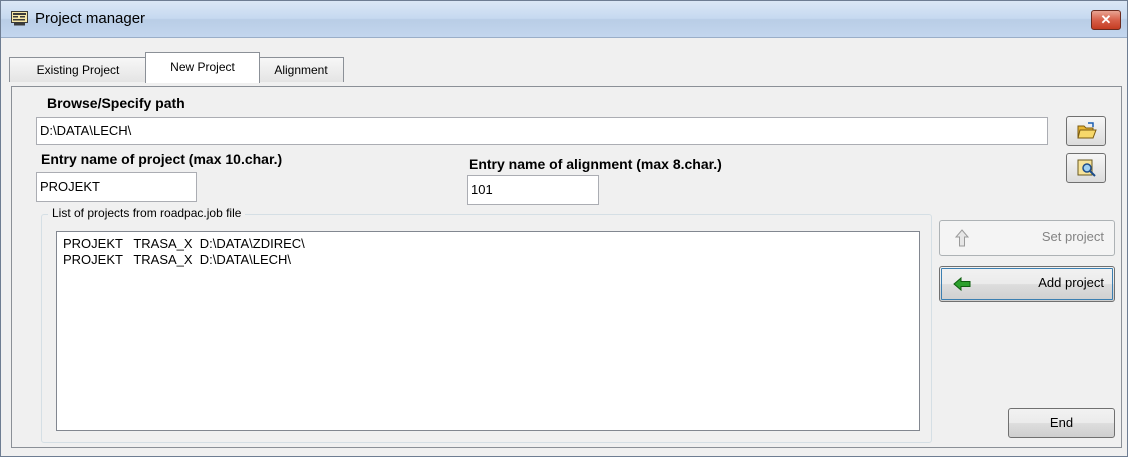 The image size is (1128, 457). I want to click on tab-alignment: Alignment, so click(301, 69).